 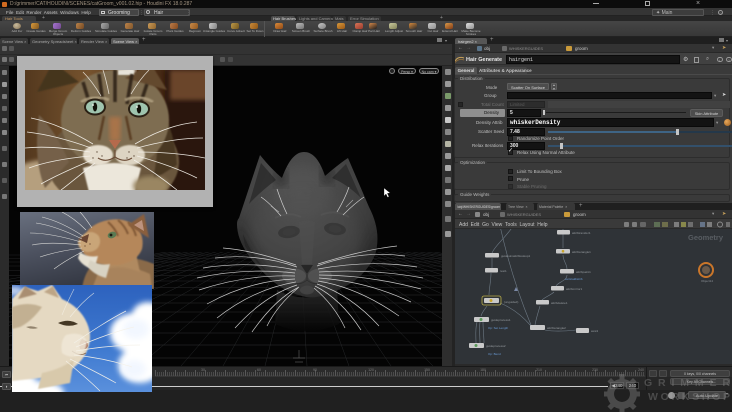 What do you see at coordinates (574, 289) in the screenshot?
I see `svg-text: attribmirror1` at bounding box center [574, 289].